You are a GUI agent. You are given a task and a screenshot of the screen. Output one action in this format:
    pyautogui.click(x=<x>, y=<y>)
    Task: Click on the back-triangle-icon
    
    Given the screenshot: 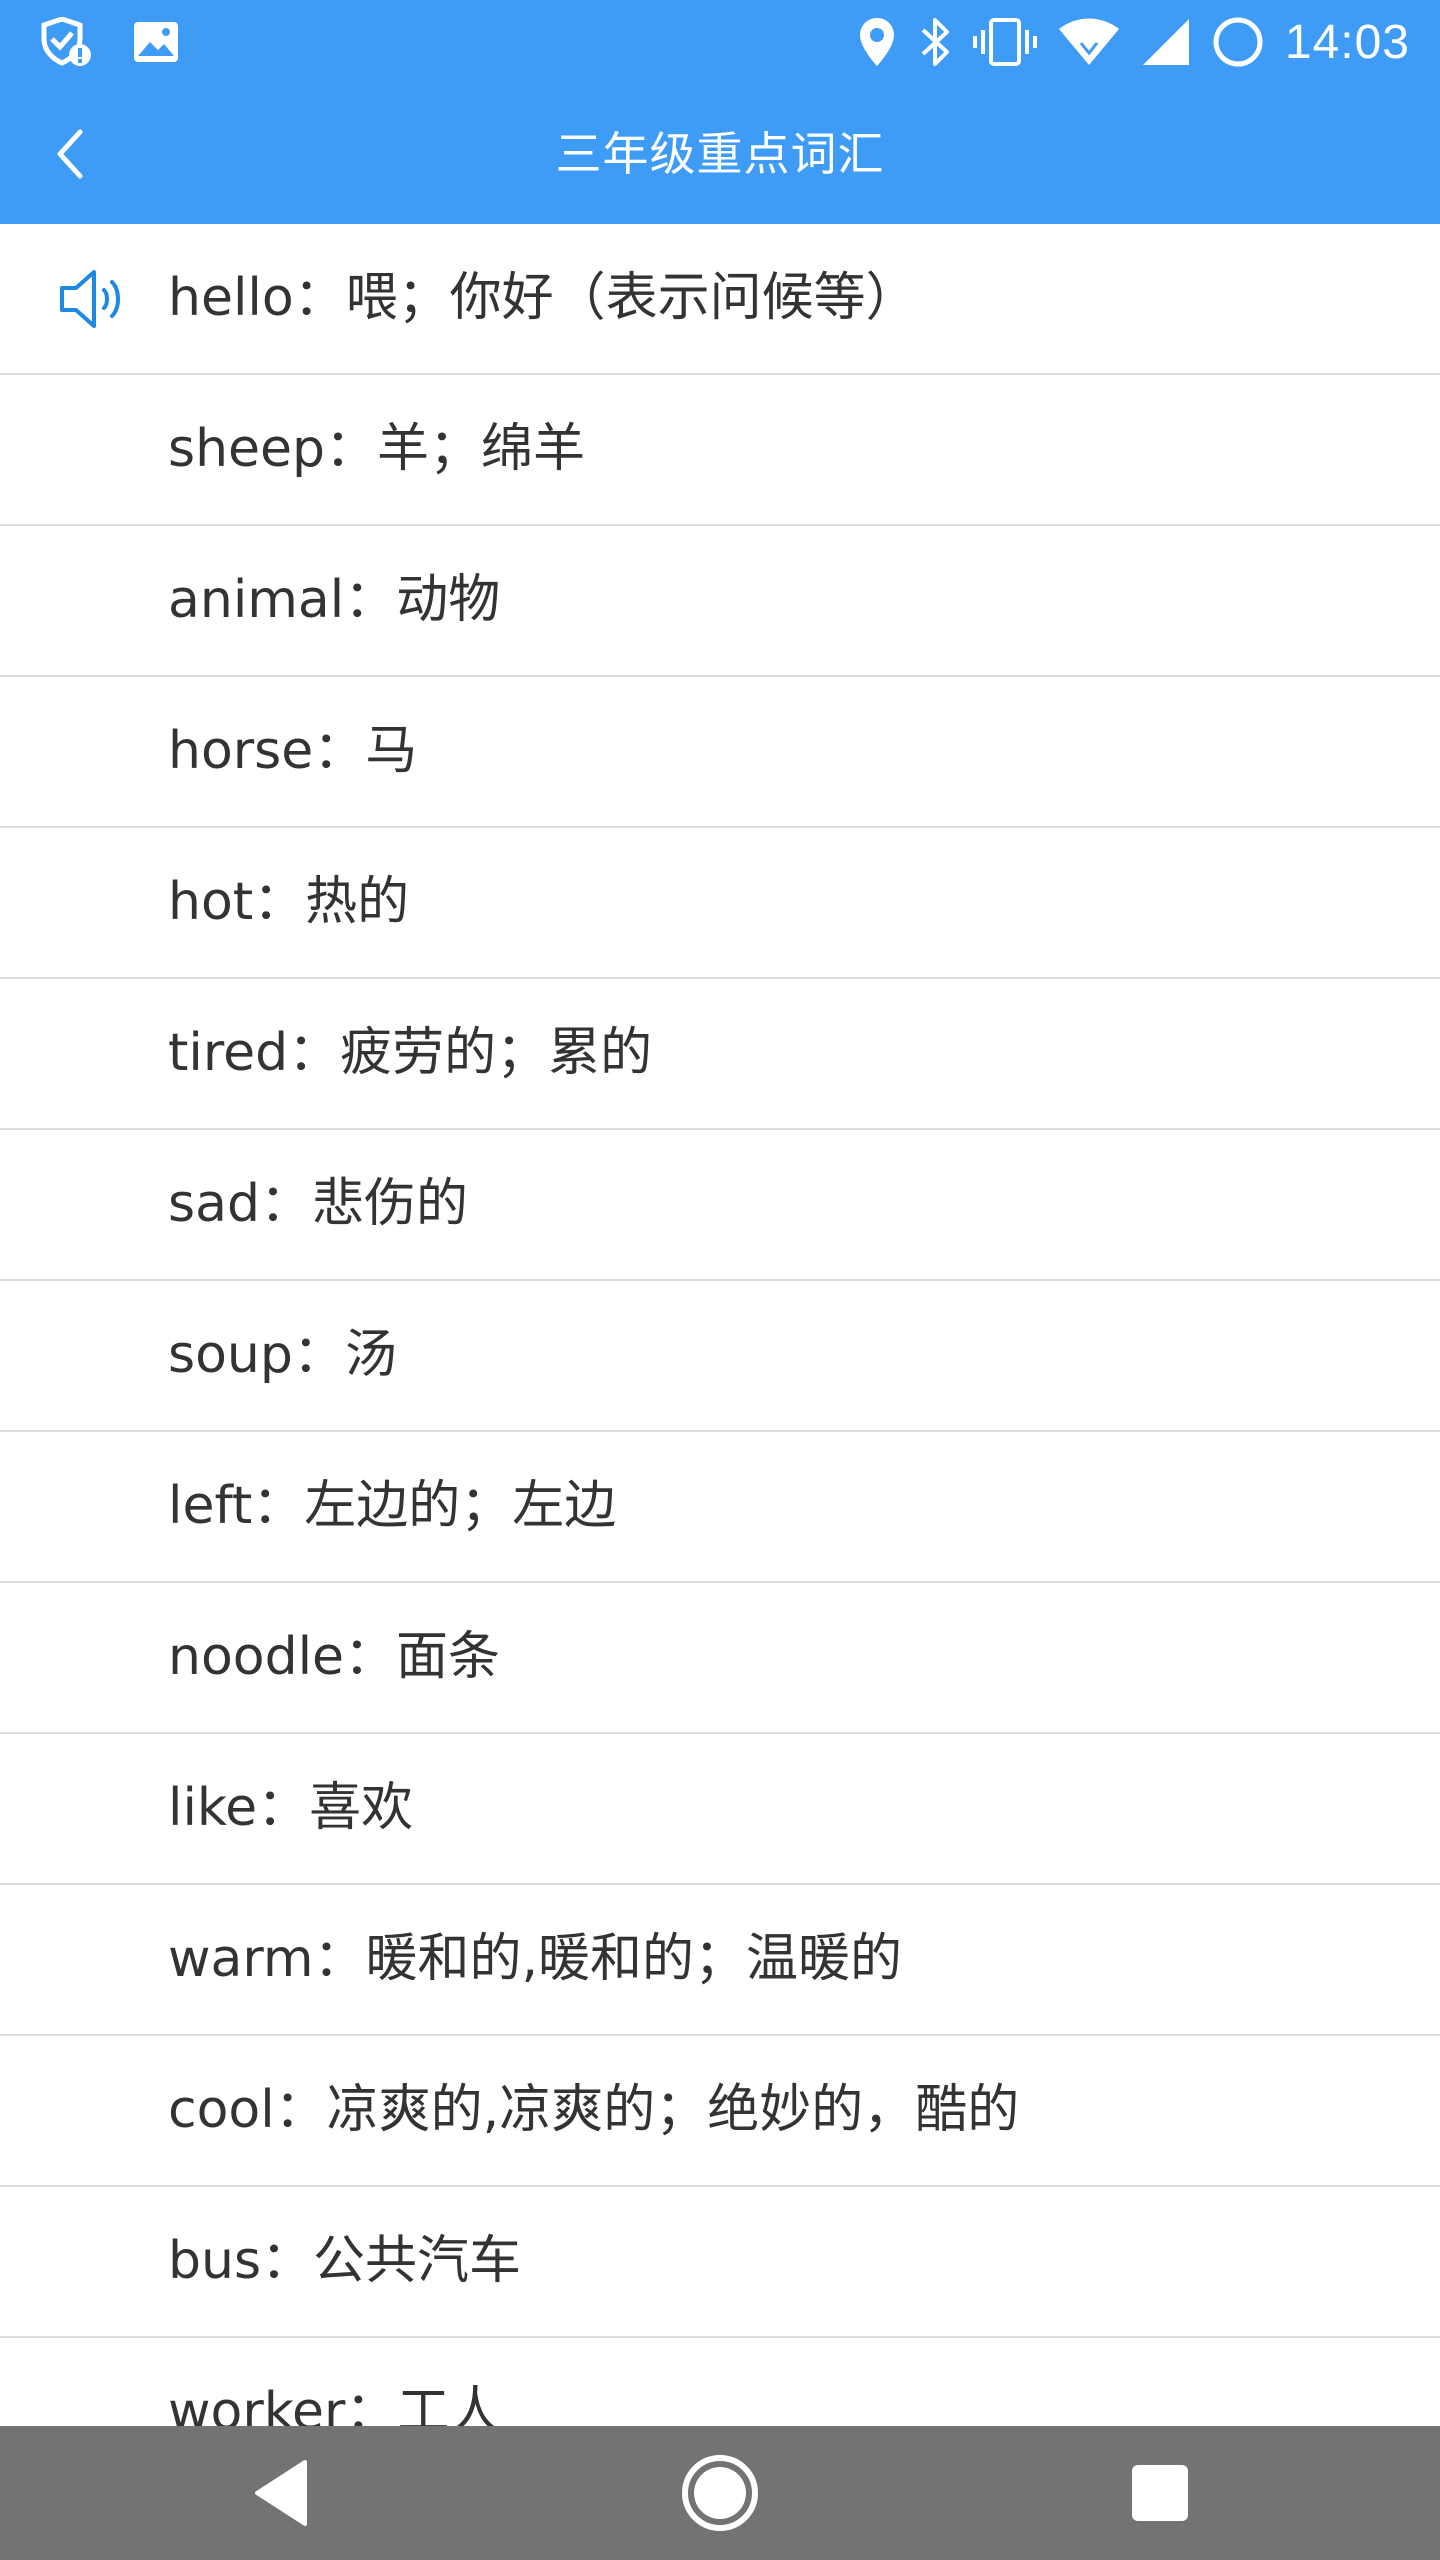 What is the action you would take?
    pyautogui.click(x=281, y=2493)
    